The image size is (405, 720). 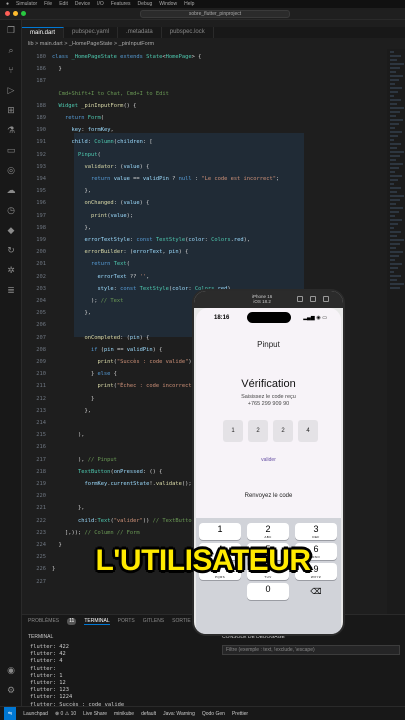 What do you see at coordinates (91, 32) in the screenshot?
I see `editor-tab: pubspec.yaml` at bounding box center [91, 32].